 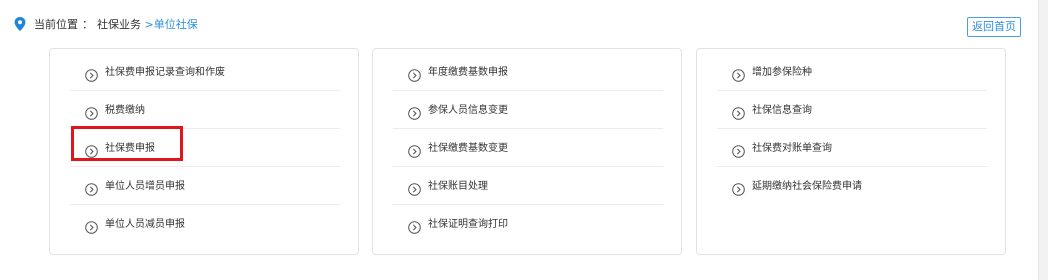 I want to click on menu-item: 社保费对账单查询, so click(x=852, y=148).